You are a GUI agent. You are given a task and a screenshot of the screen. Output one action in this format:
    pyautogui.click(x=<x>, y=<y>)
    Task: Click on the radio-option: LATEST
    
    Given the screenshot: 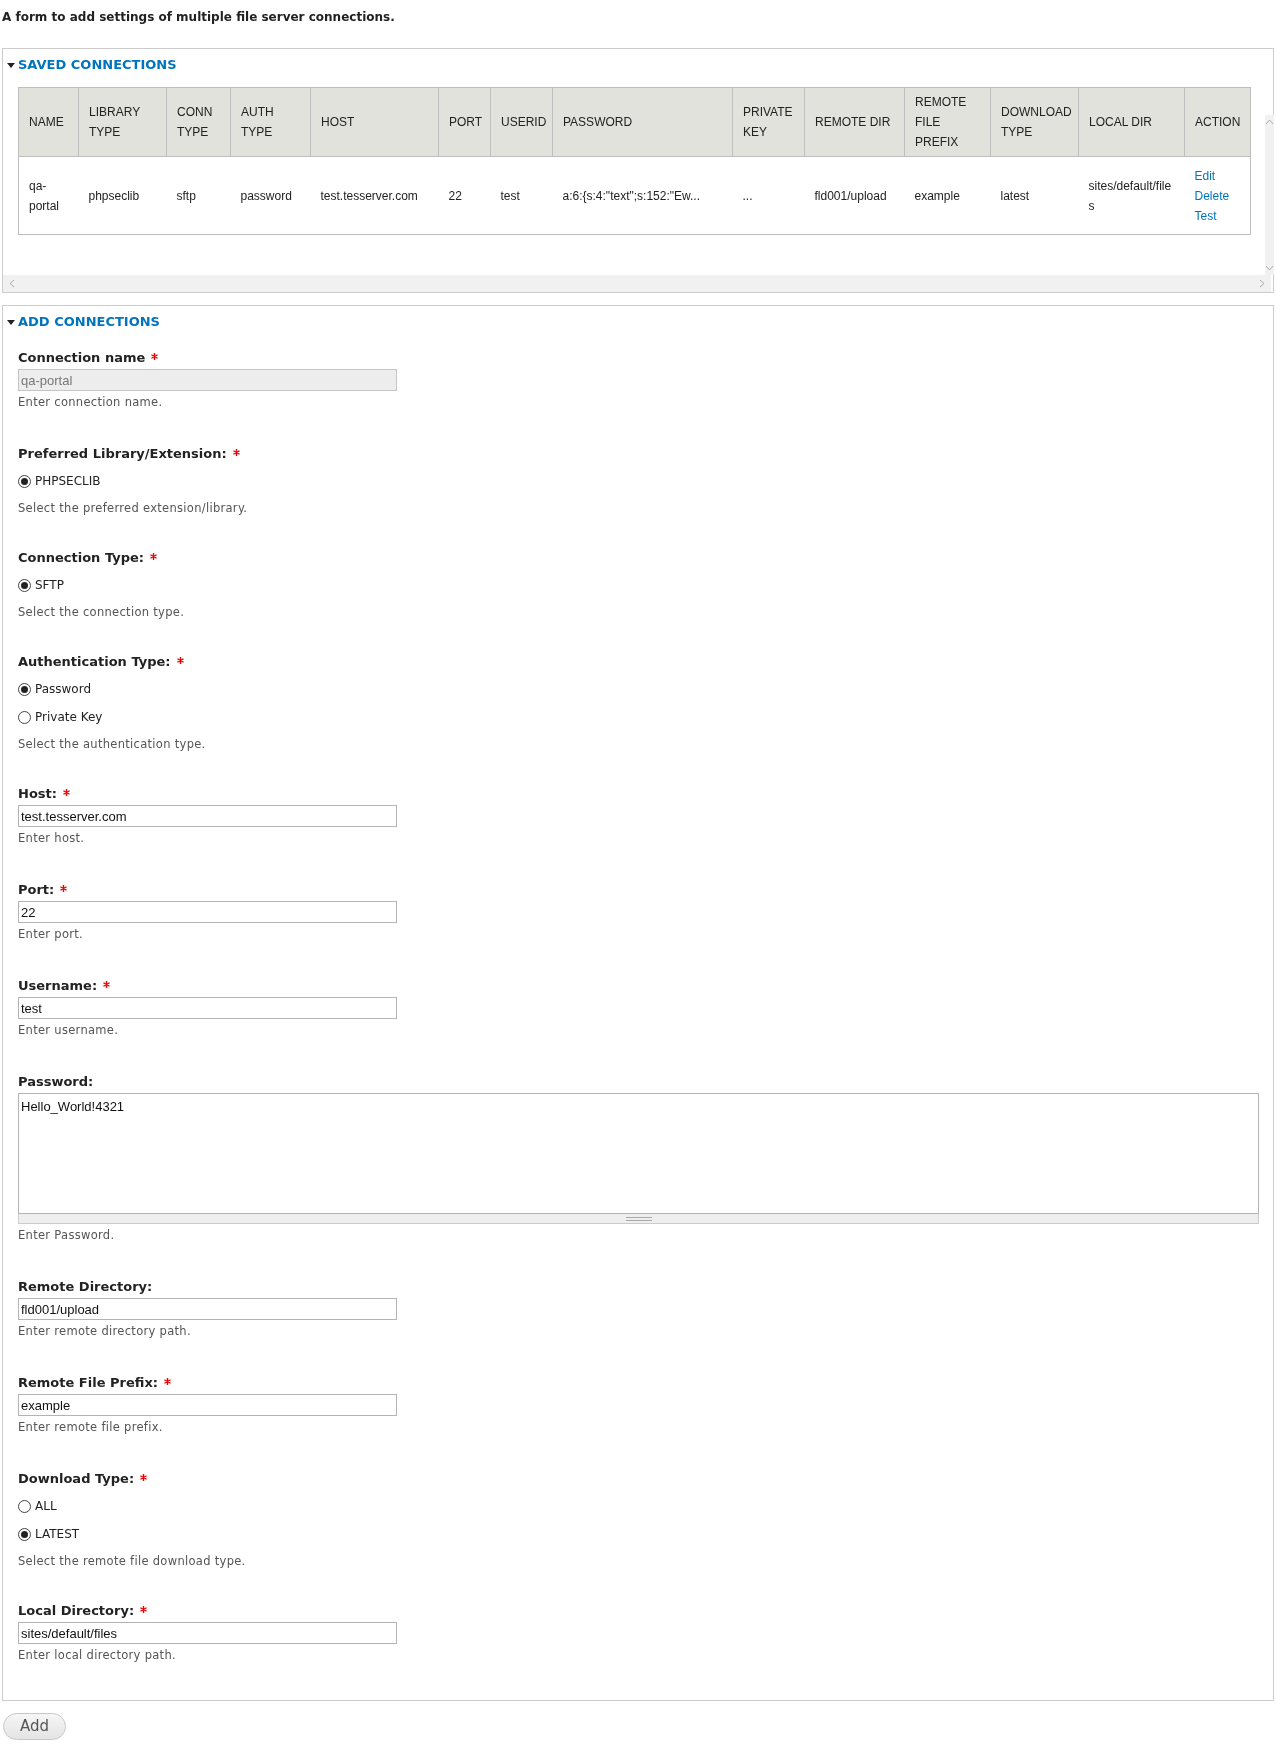 What is the action you would take?
    pyautogui.click(x=49, y=1534)
    